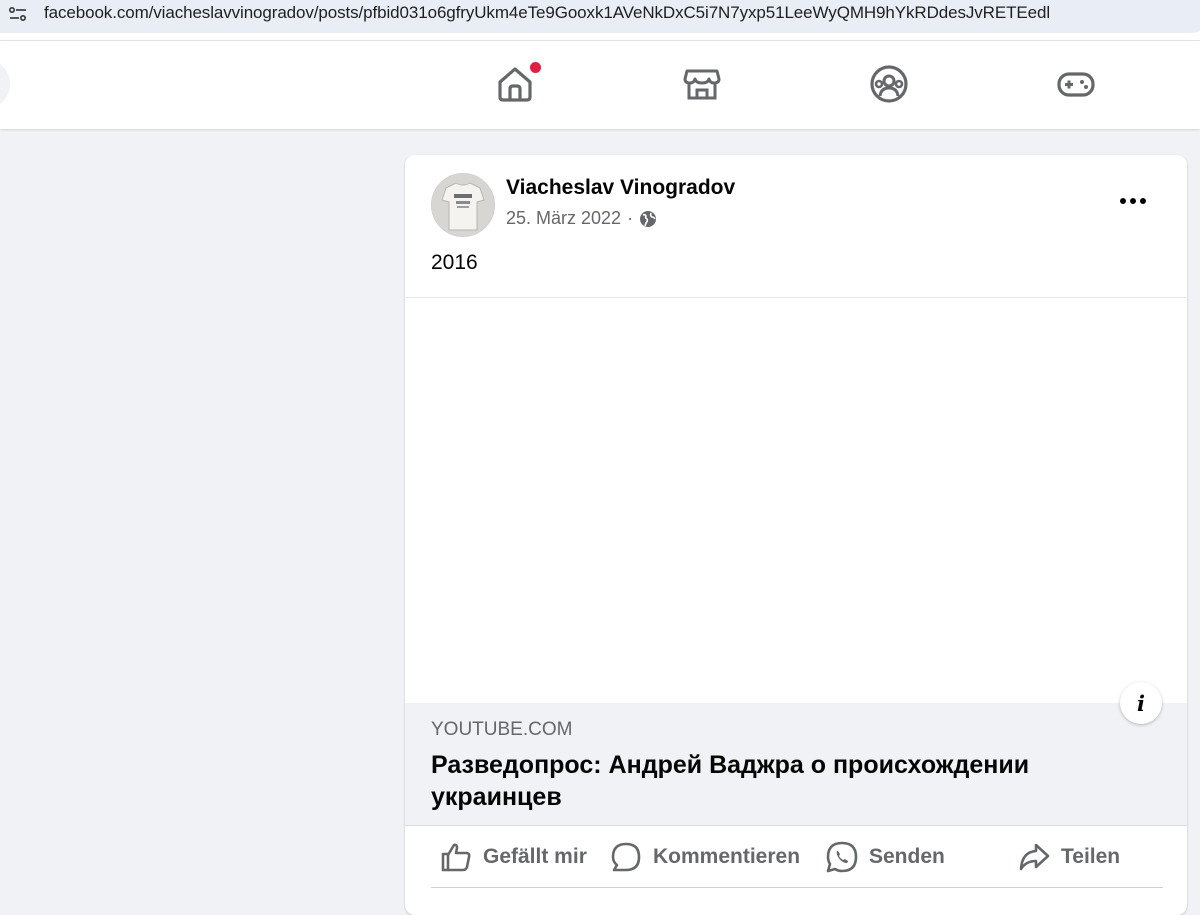  Describe the element at coordinates (563, 218) in the screenshot. I see `post-date: 25. März 2022` at that location.